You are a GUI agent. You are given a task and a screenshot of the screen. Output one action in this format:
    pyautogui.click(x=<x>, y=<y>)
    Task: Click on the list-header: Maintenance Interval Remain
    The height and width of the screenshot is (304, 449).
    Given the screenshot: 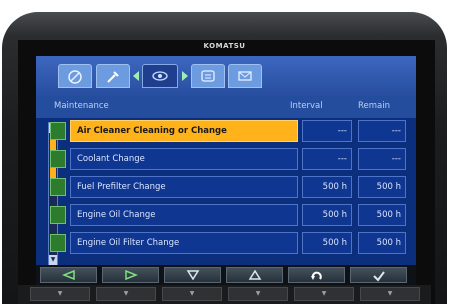 What is the action you would take?
    pyautogui.click(x=226, y=107)
    